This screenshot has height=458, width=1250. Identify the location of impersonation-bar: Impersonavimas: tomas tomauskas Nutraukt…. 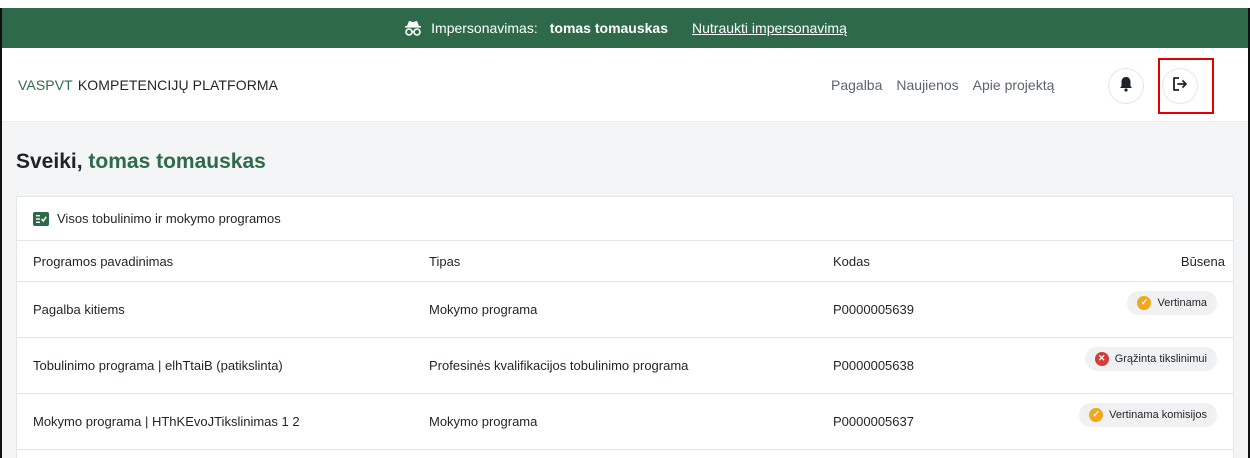
(625, 28).